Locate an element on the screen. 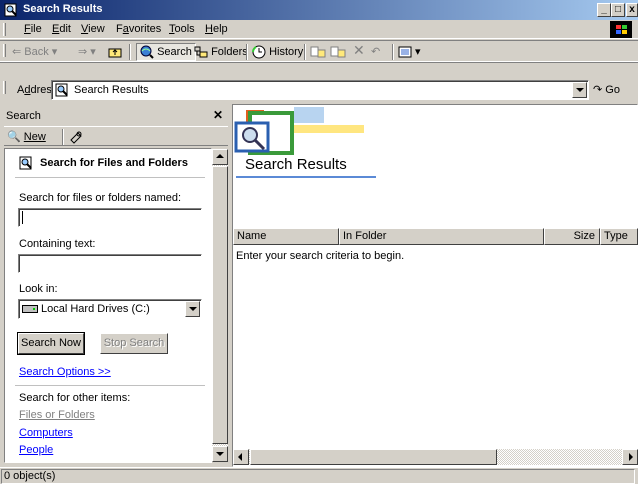  back-button: ⇐ Back ▾ is located at coordinates (34, 52).